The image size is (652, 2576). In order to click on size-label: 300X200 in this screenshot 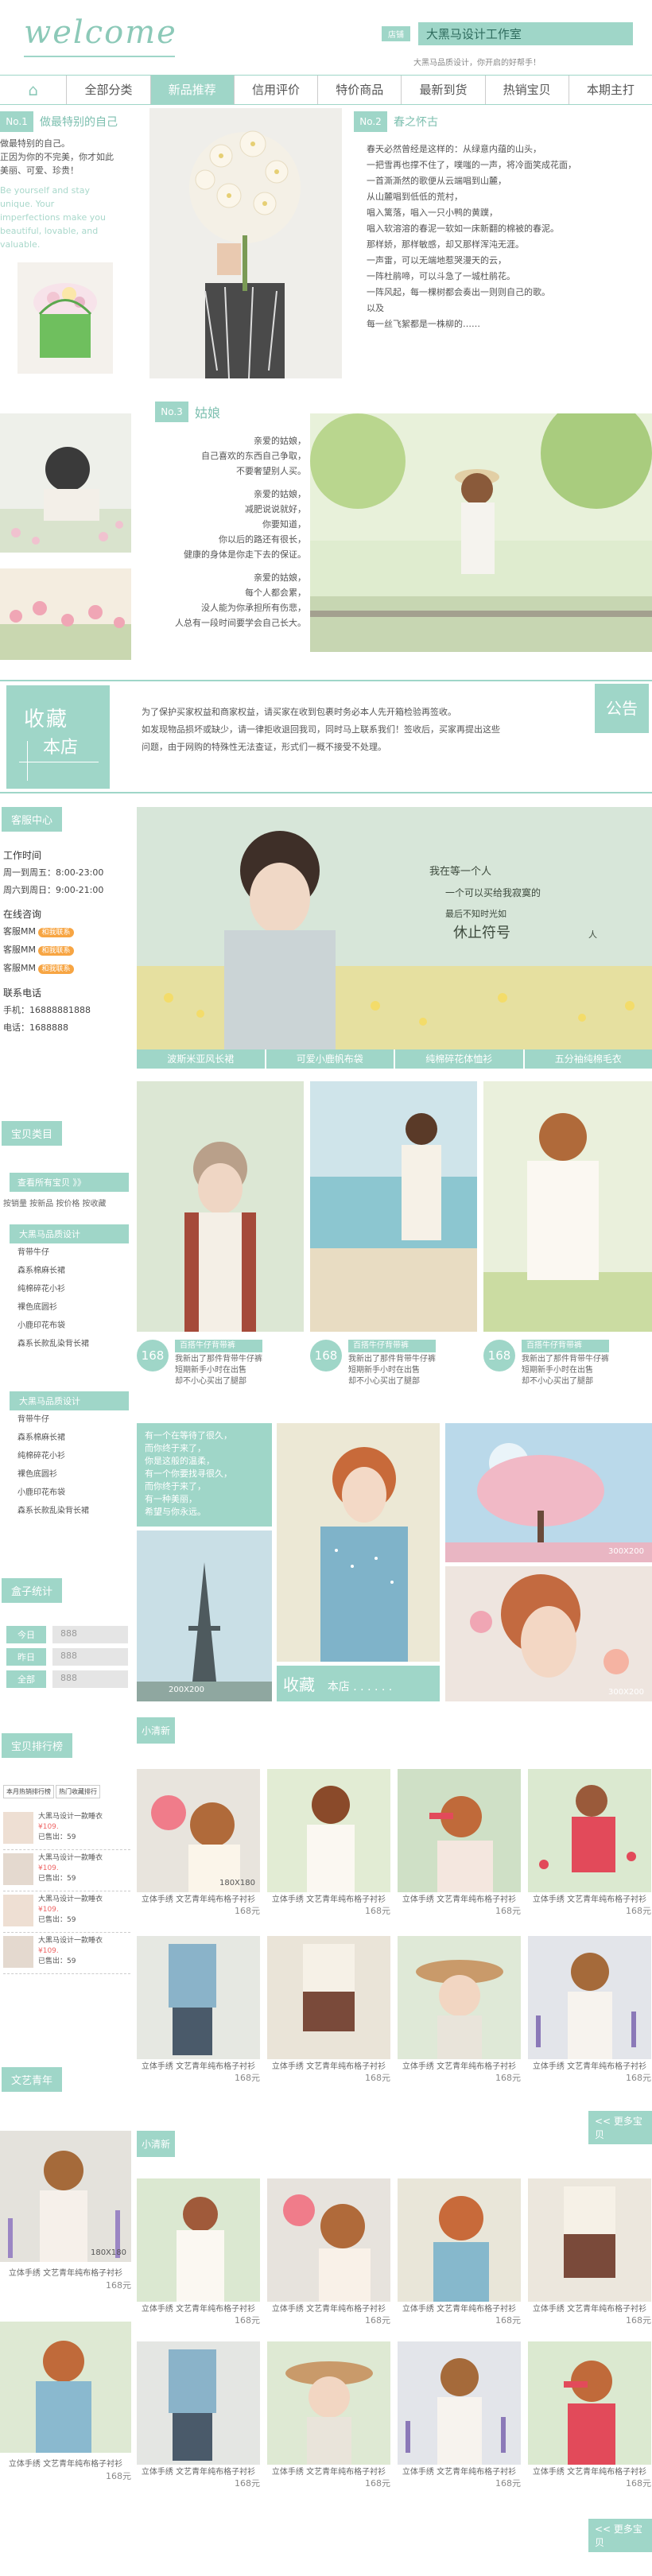, I will do `click(626, 1551)`.